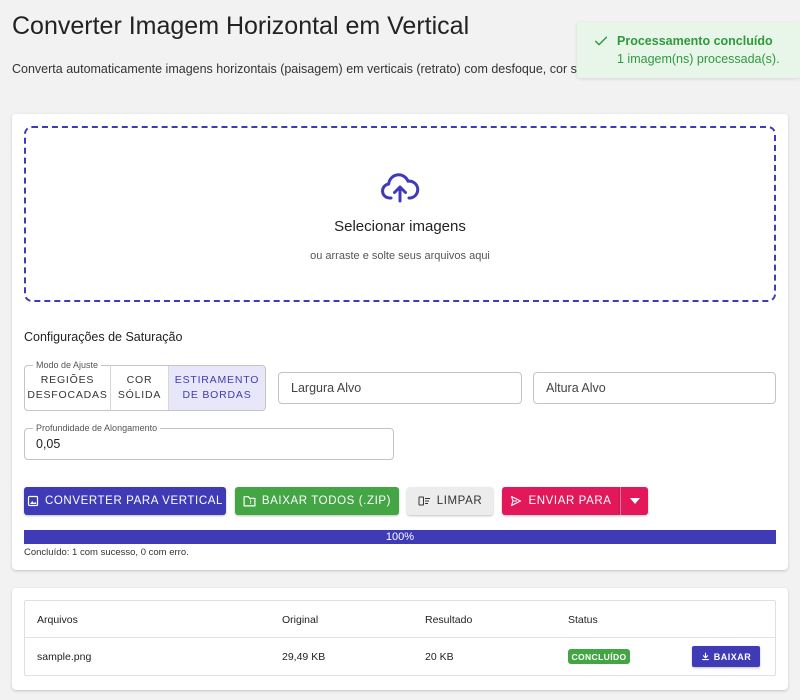 The width and height of the screenshot is (800, 700). I want to click on header-result: Resultado, so click(449, 620).